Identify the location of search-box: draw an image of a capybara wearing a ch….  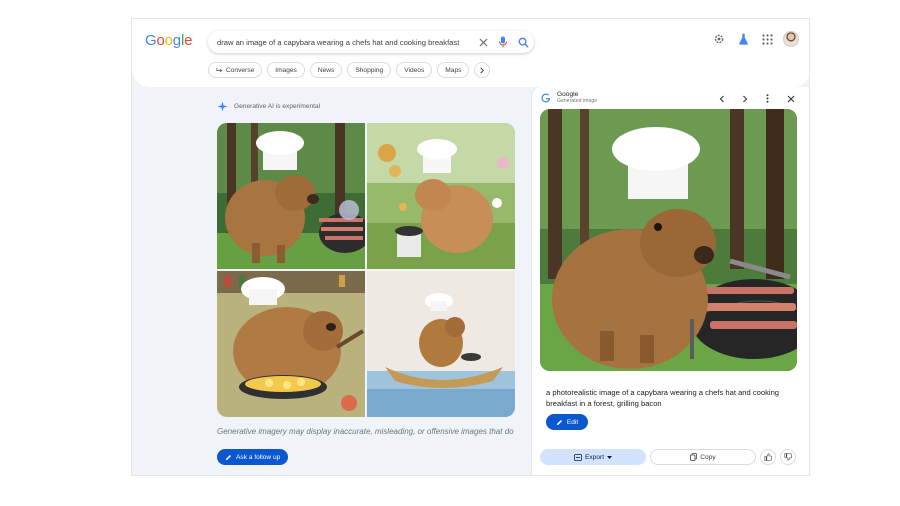
(371, 42).